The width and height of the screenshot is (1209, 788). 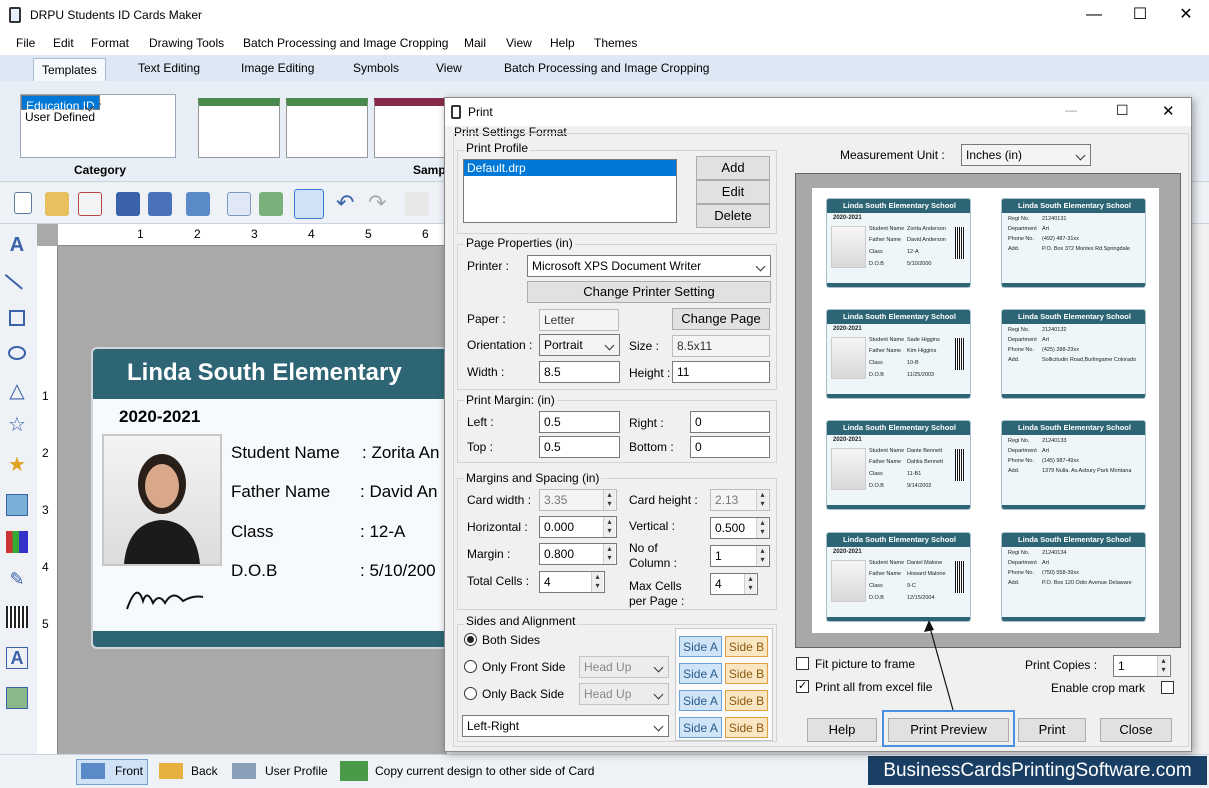 I want to click on card-width-field: 3.35, so click(x=578, y=500).